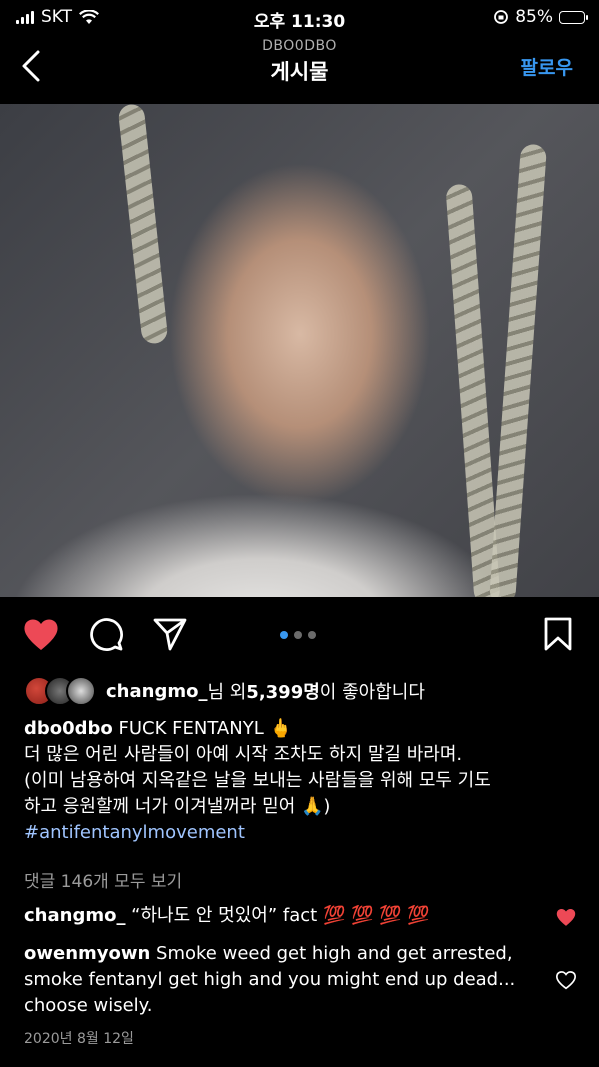 The width and height of the screenshot is (599, 1067). I want to click on action-bar, so click(299, 636).